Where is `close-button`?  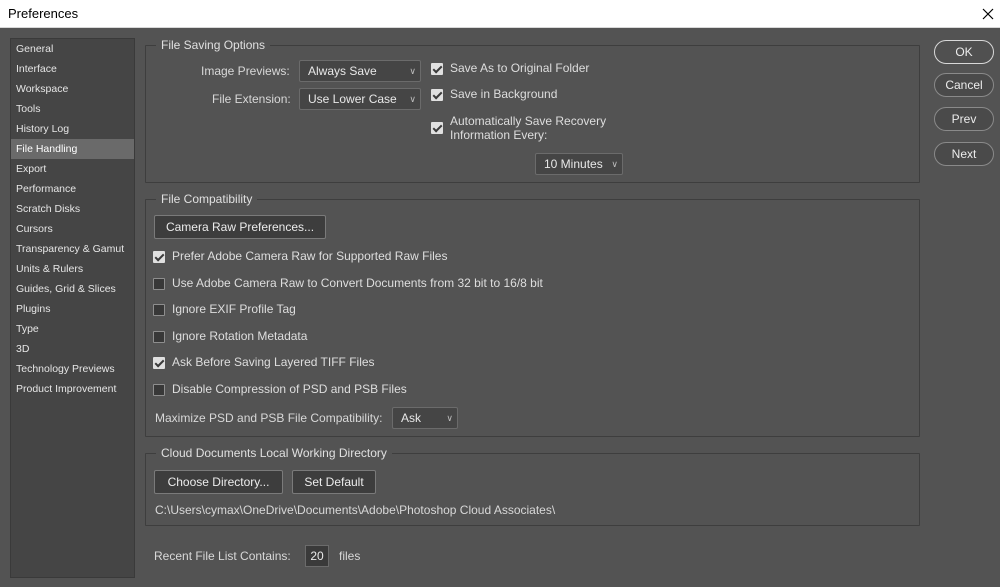 close-button is located at coordinates (988, 14).